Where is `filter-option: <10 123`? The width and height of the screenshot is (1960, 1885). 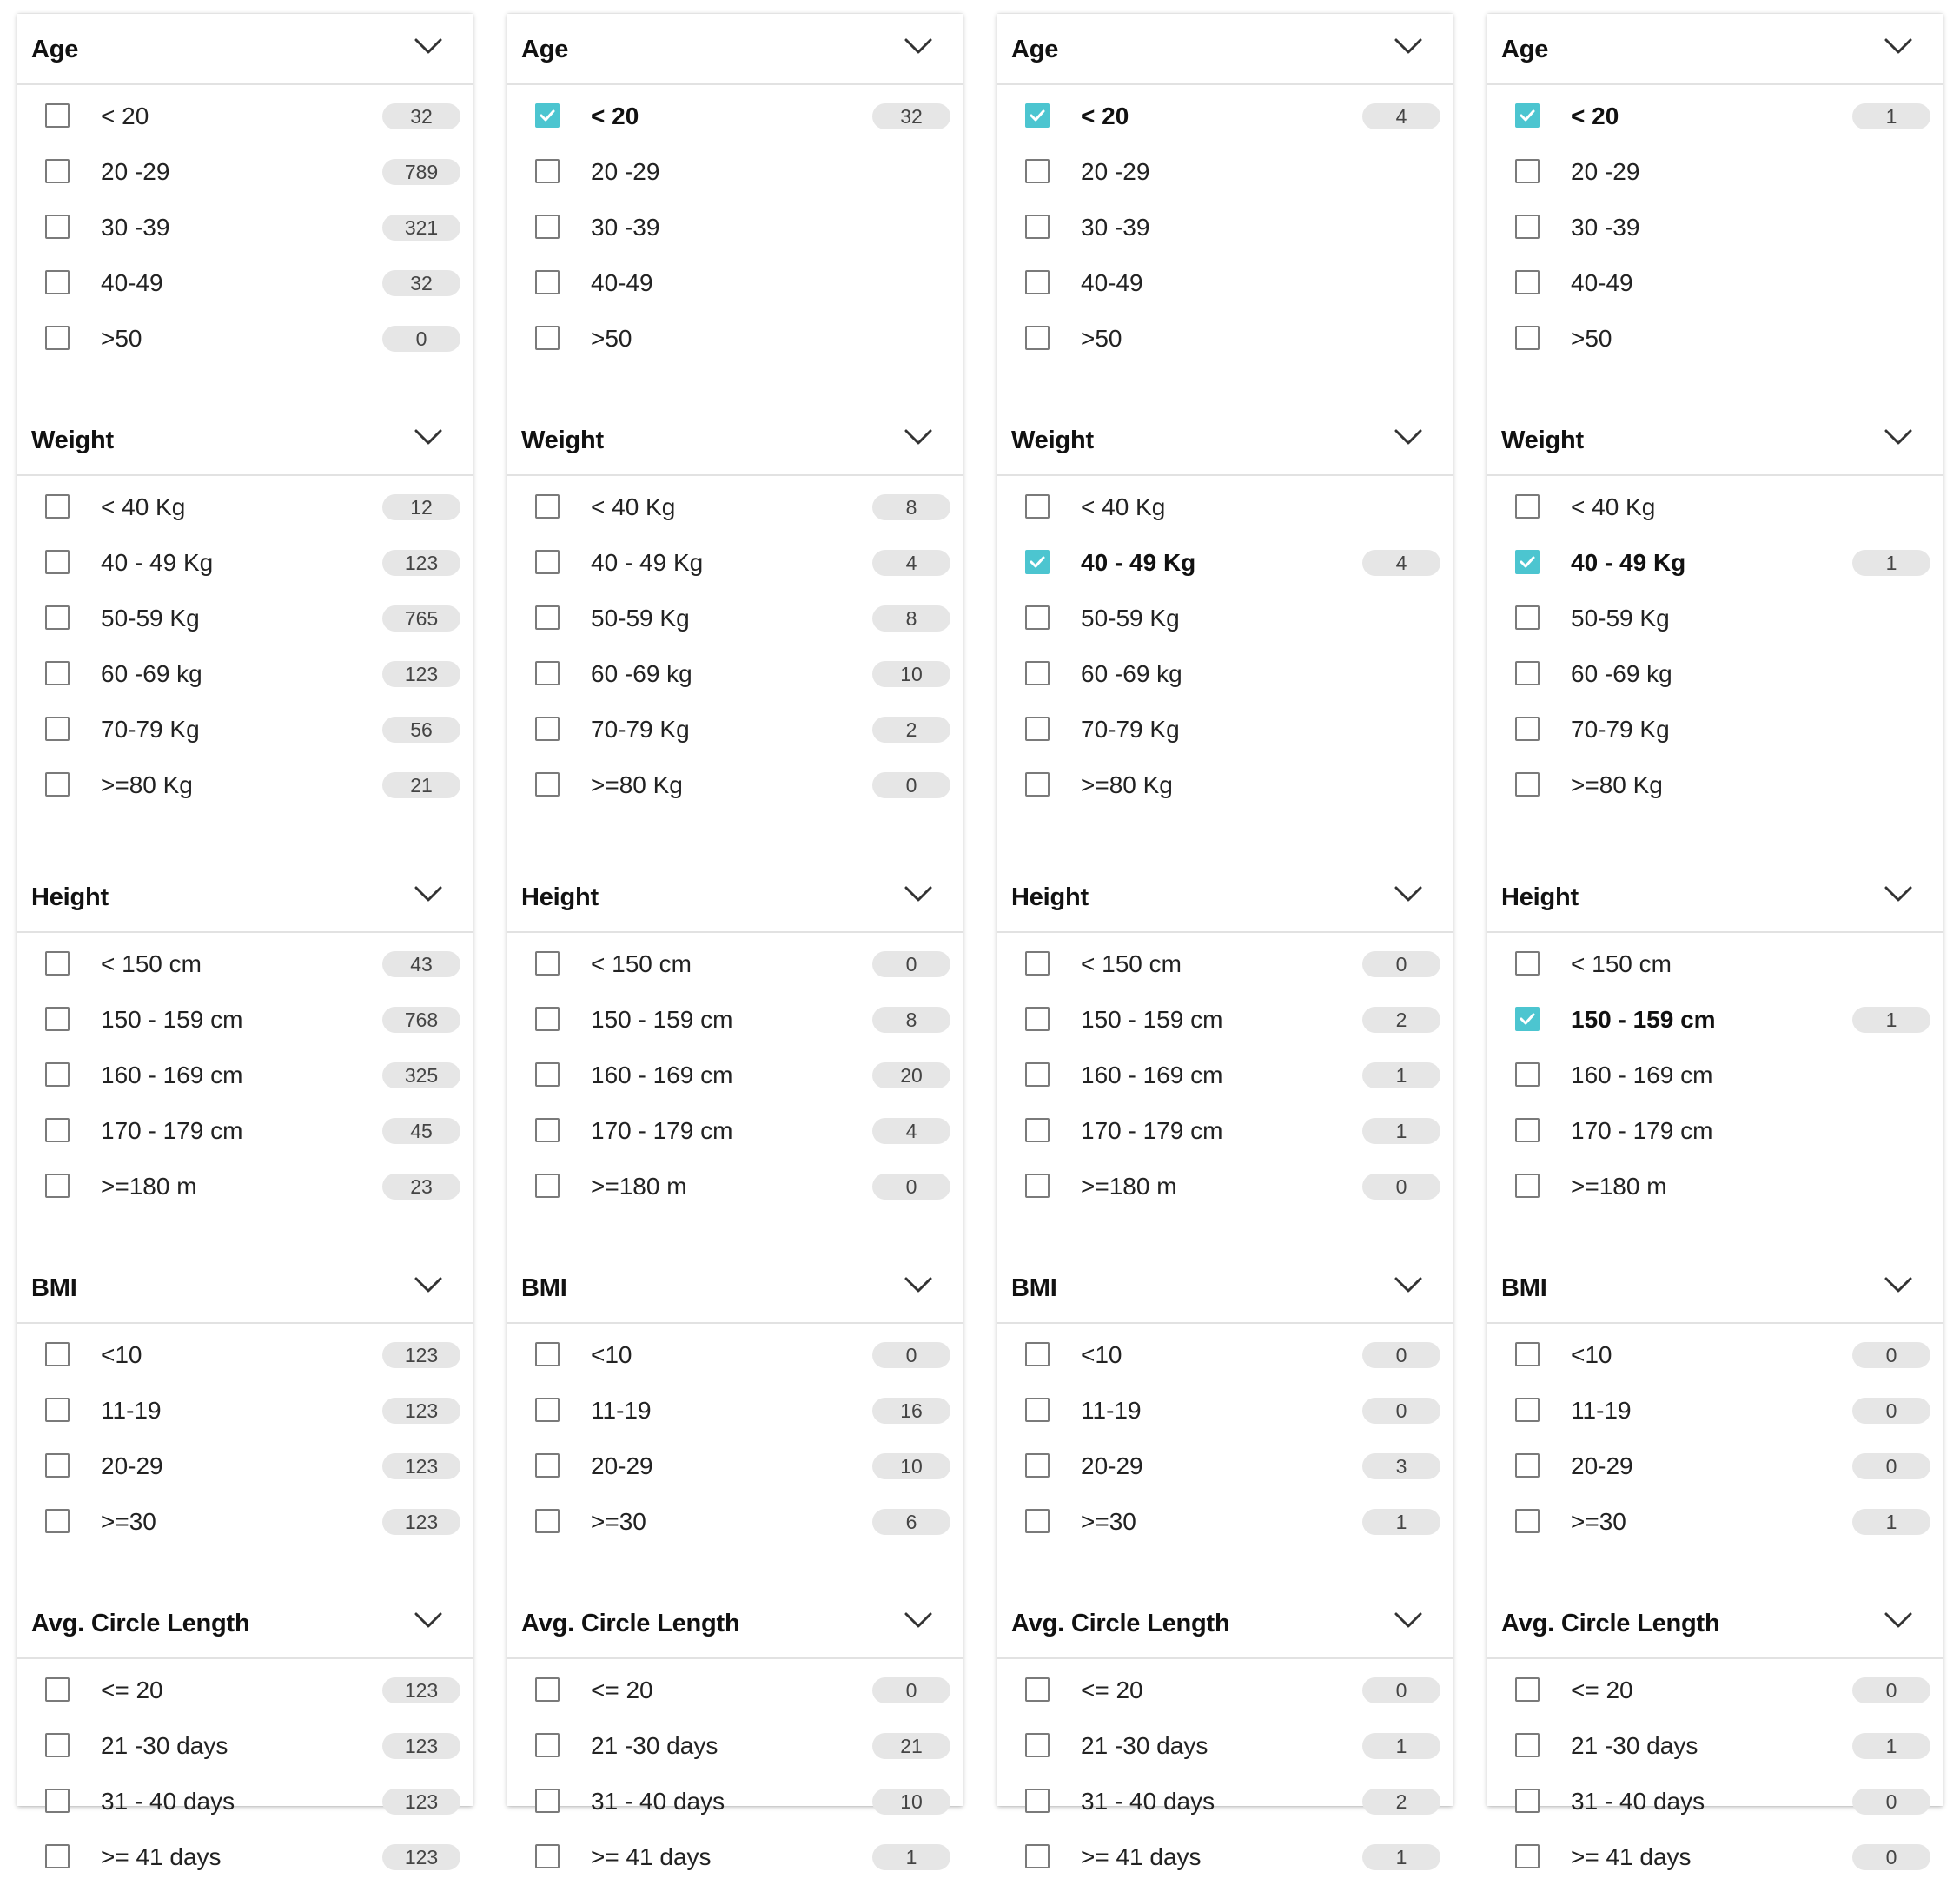 filter-option: <10 123 is located at coordinates (245, 1355).